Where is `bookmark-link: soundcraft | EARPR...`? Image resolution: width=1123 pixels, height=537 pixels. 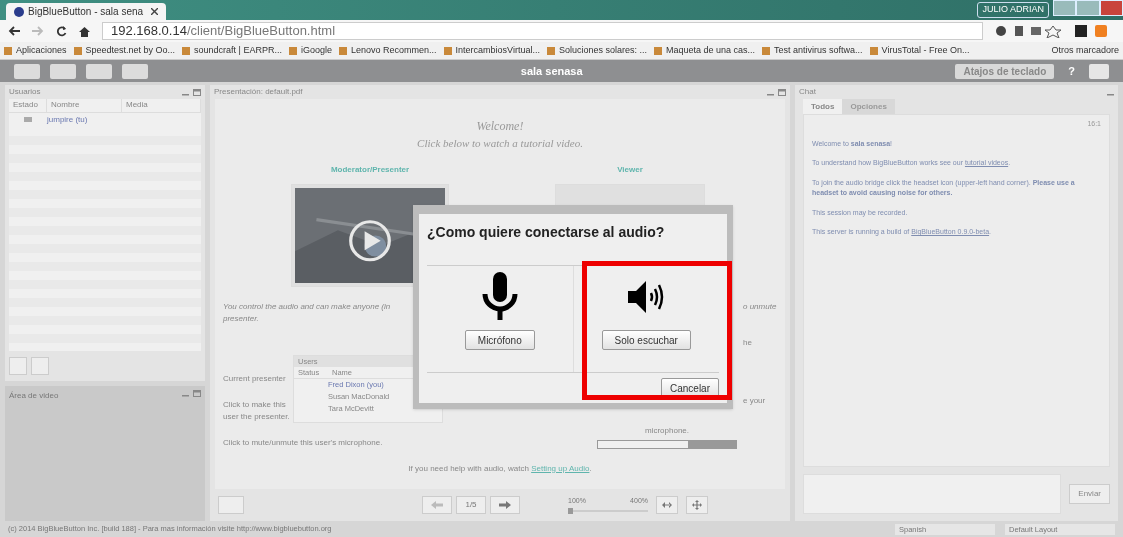
bookmark-link: soundcraft | EARPR... is located at coordinates (232, 50).